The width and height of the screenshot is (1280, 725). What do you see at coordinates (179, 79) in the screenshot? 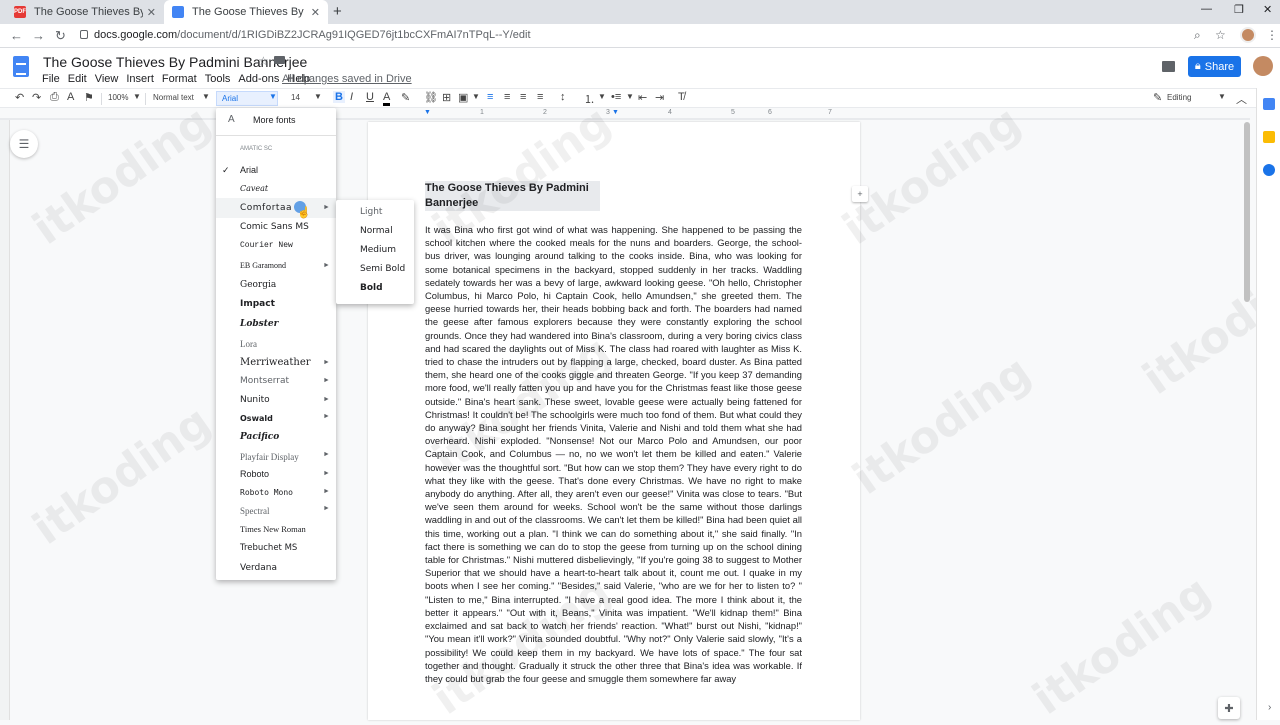
I see `menu-format: Format` at bounding box center [179, 79].